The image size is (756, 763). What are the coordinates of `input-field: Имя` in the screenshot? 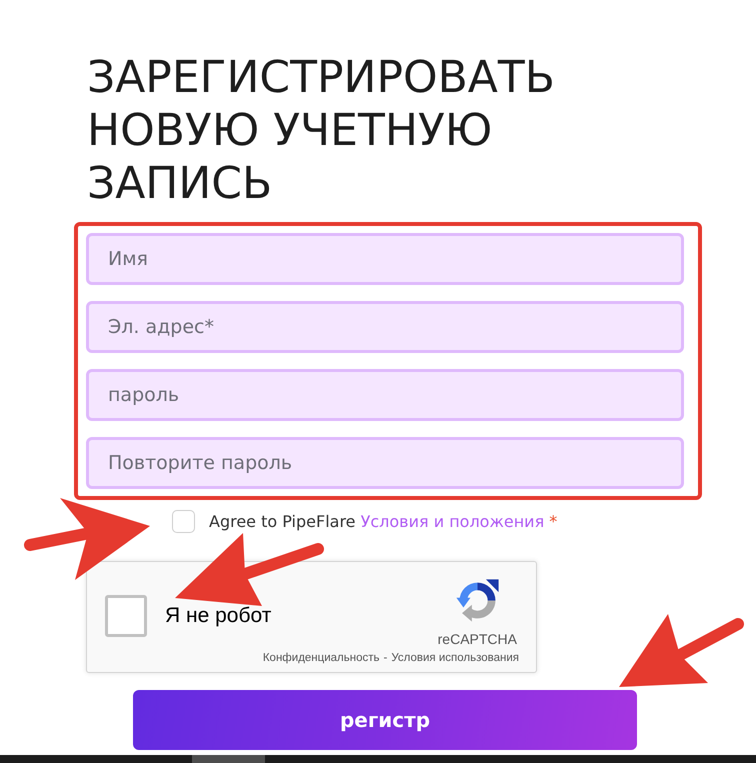 It's located at (385, 259).